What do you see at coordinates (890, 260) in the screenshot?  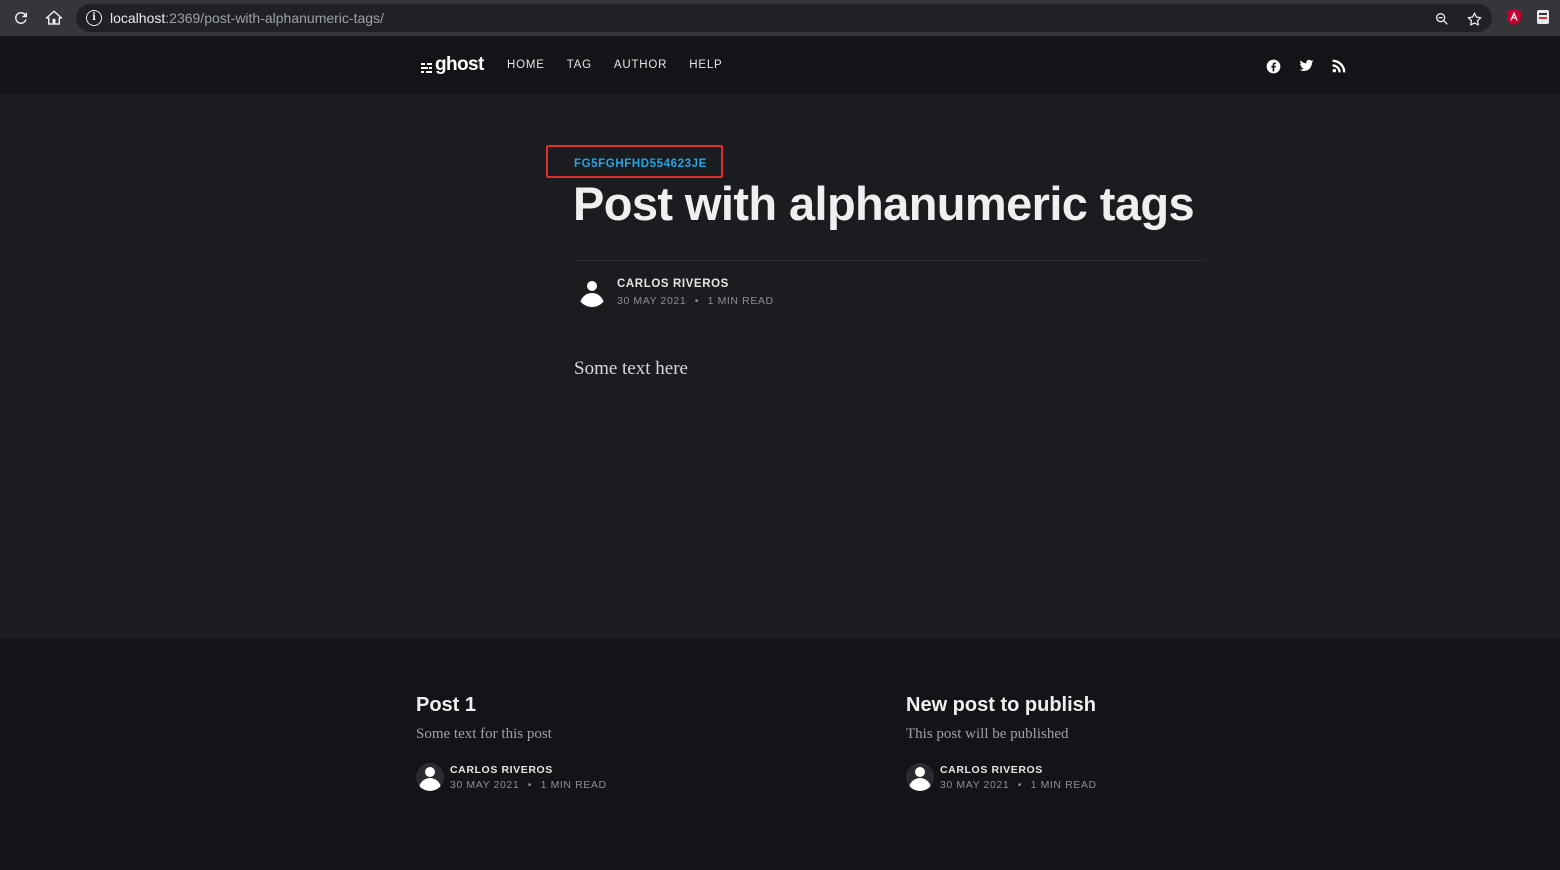 I see `header-divider` at bounding box center [890, 260].